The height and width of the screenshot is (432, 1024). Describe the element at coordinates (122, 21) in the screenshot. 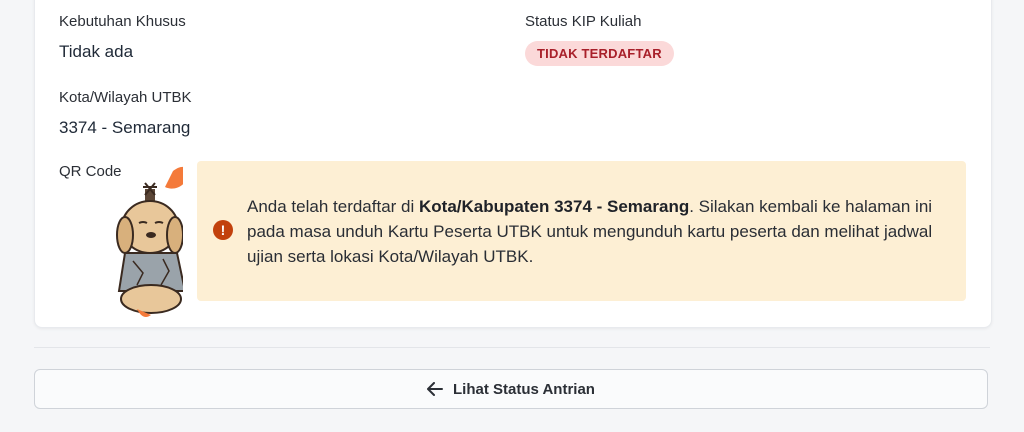

I see `special-needs-label: Kebutuhan Khusus` at that location.